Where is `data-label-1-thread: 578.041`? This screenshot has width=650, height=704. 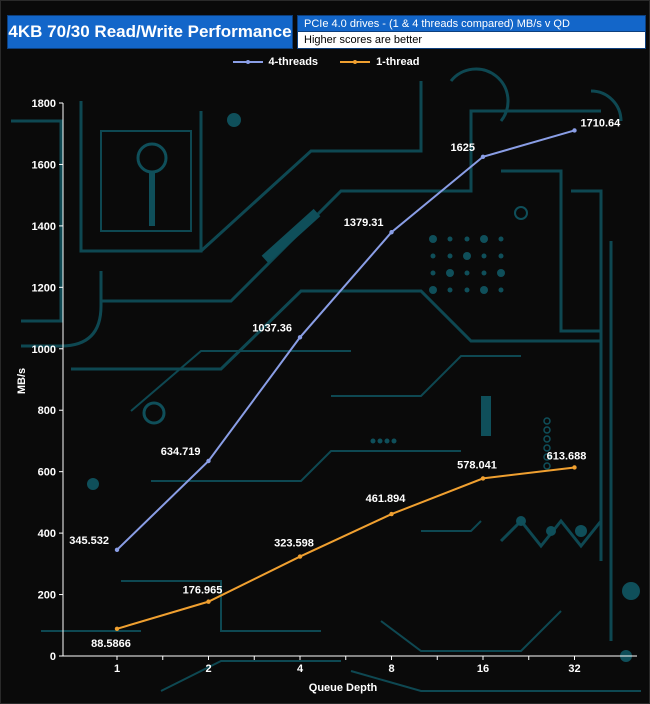 data-label-1-thread: 578.041 is located at coordinates (477, 465).